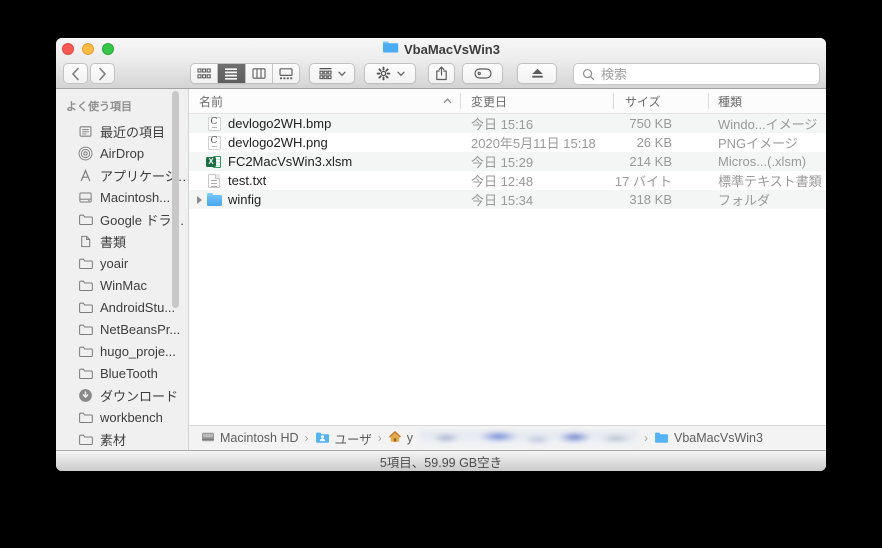 The width and height of the screenshot is (882, 548). I want to click on title-bar: VbaMacVsWin3, so click(441, 49).